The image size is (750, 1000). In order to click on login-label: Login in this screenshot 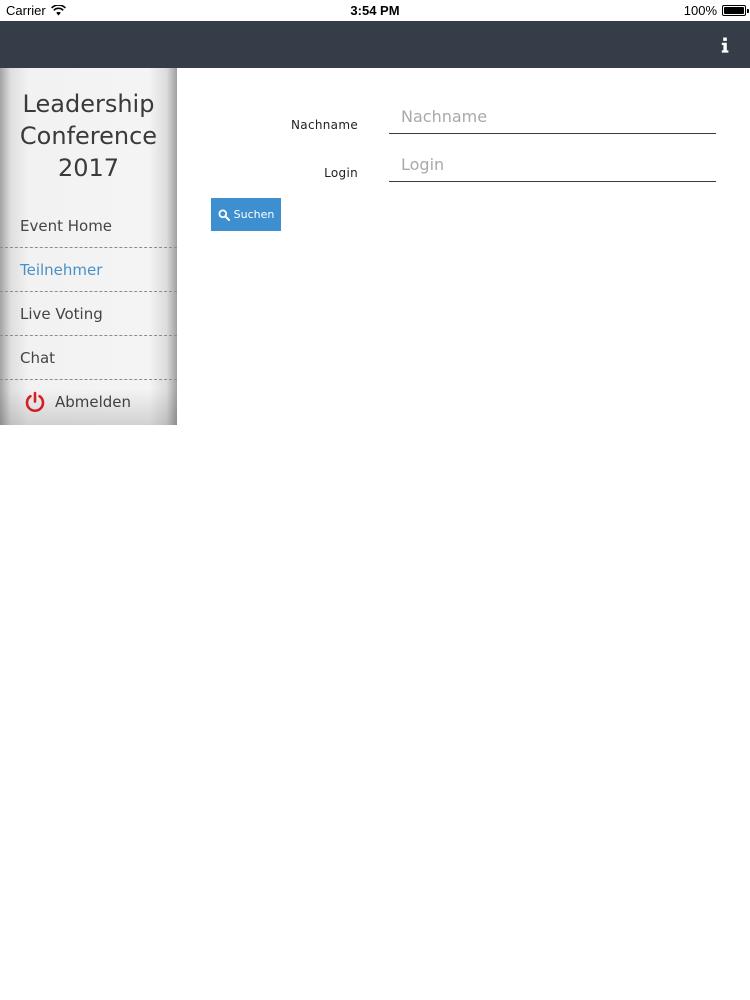, I will do `click(341, 173)`.